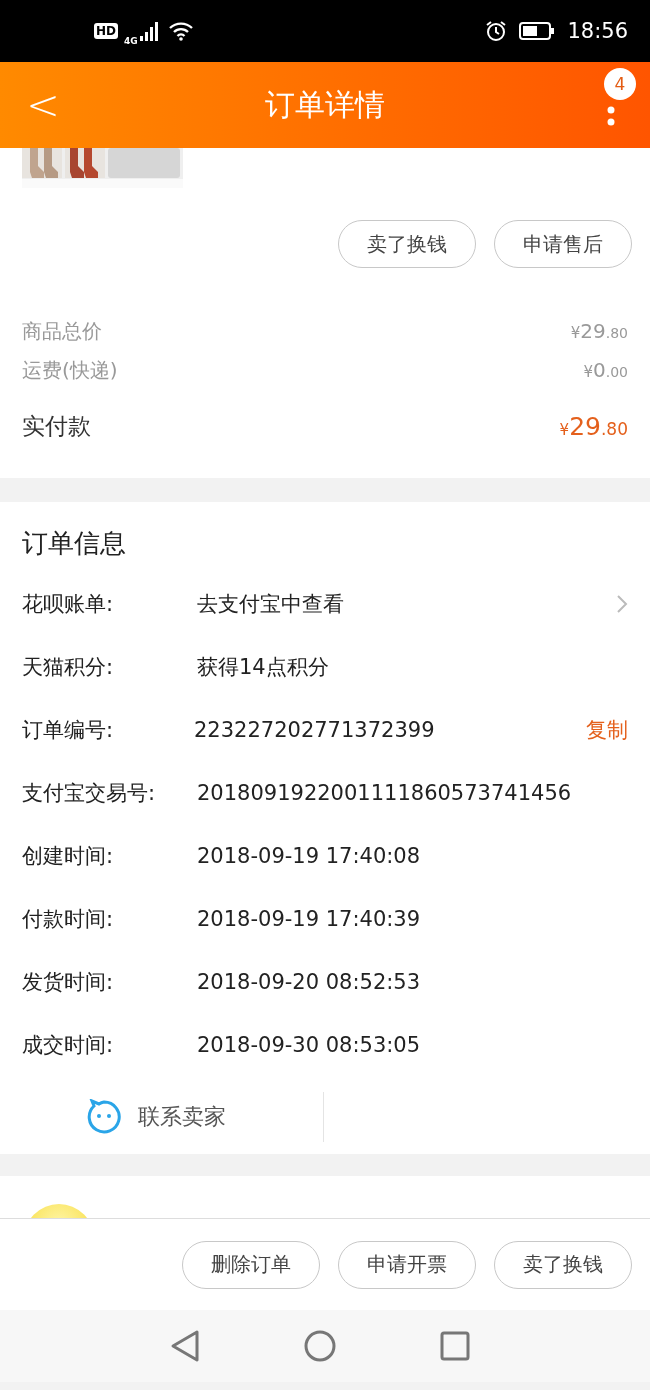  I want to click on page-title: 订单详情, so click(325, 104).